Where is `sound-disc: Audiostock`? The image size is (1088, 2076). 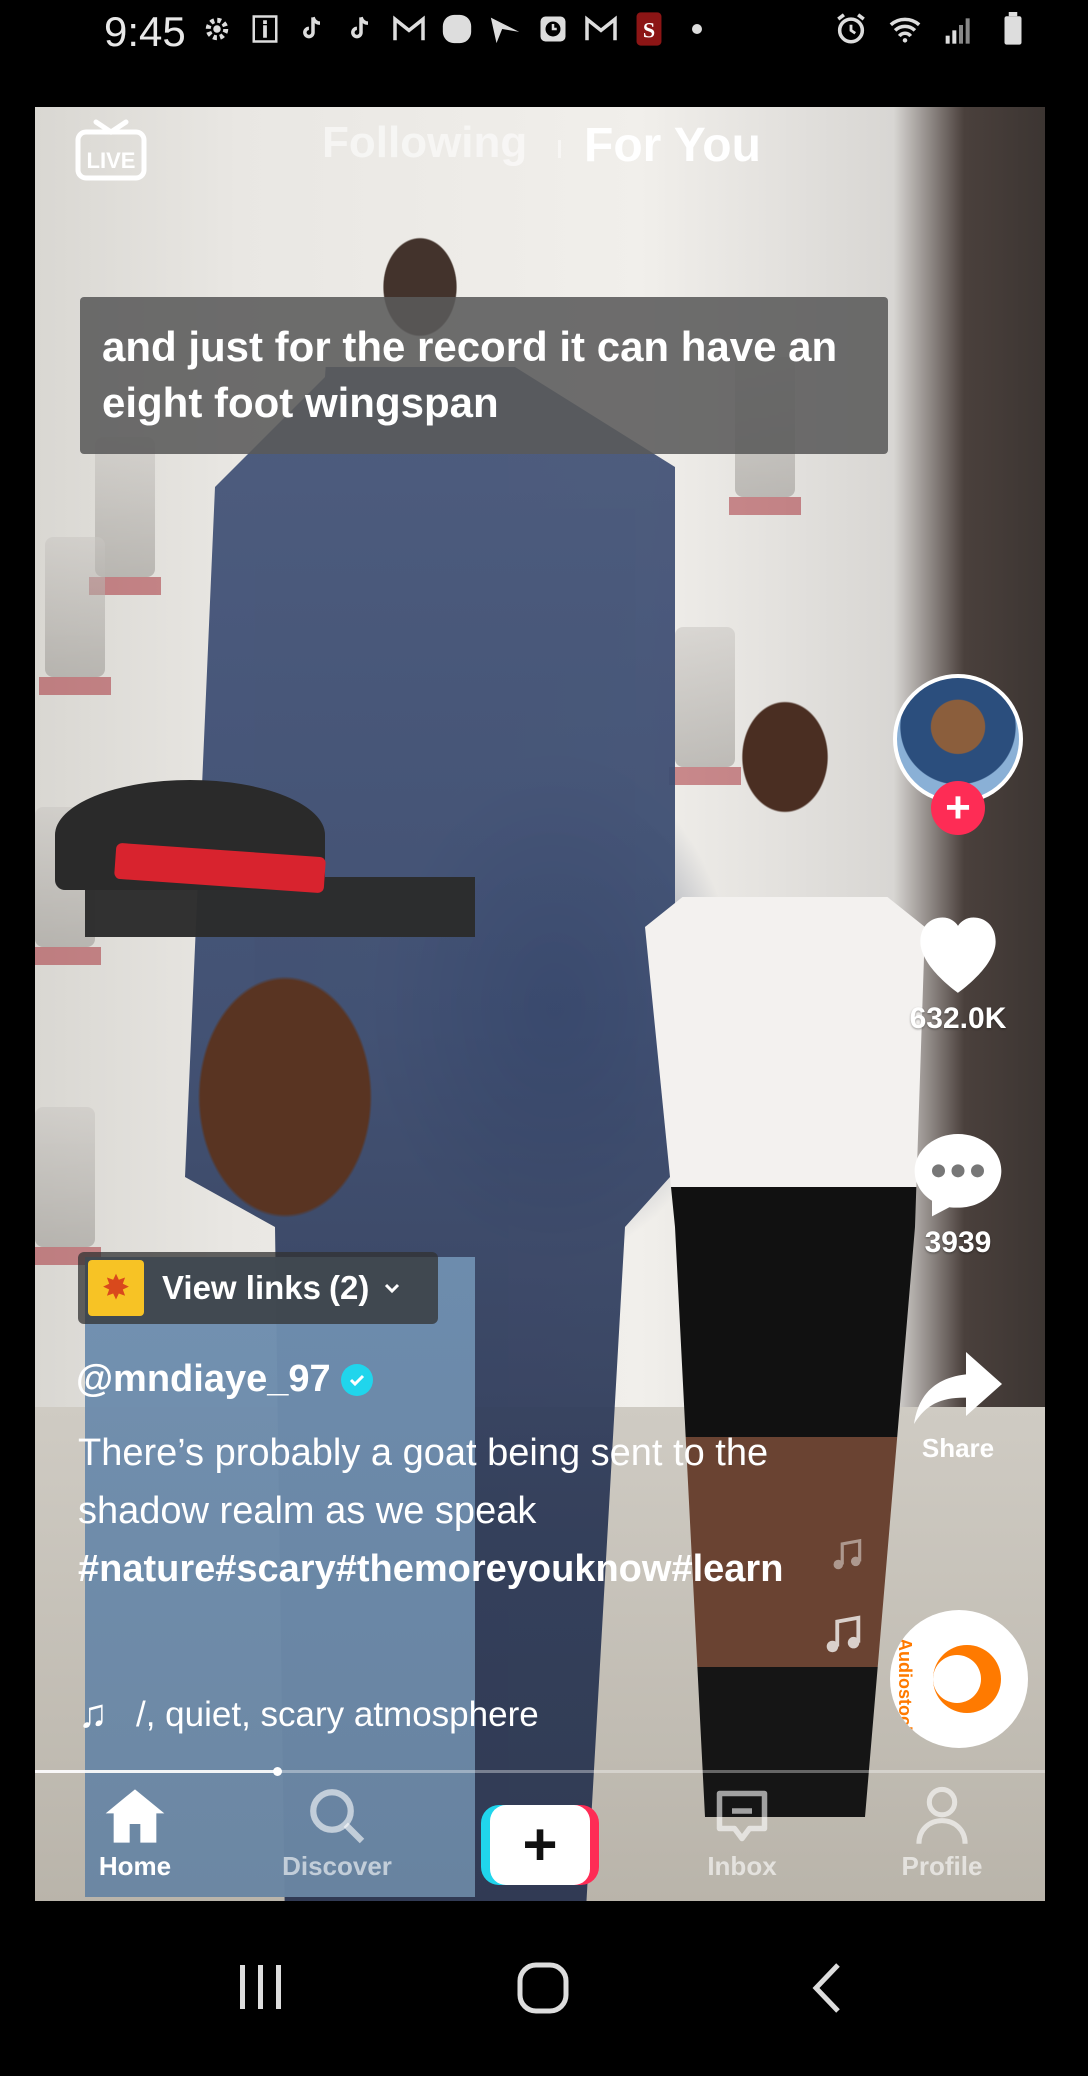 sound-disc: Audiostock is located at coordinates (959, 1679).